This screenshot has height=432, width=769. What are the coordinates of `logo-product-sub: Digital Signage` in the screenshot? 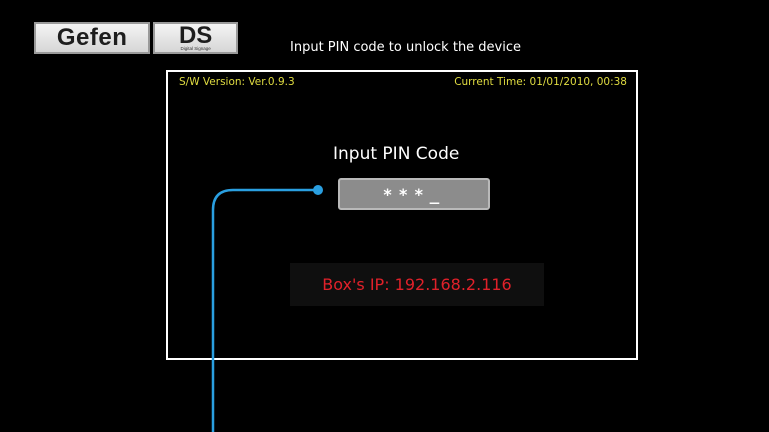 It's located at (195, 48).